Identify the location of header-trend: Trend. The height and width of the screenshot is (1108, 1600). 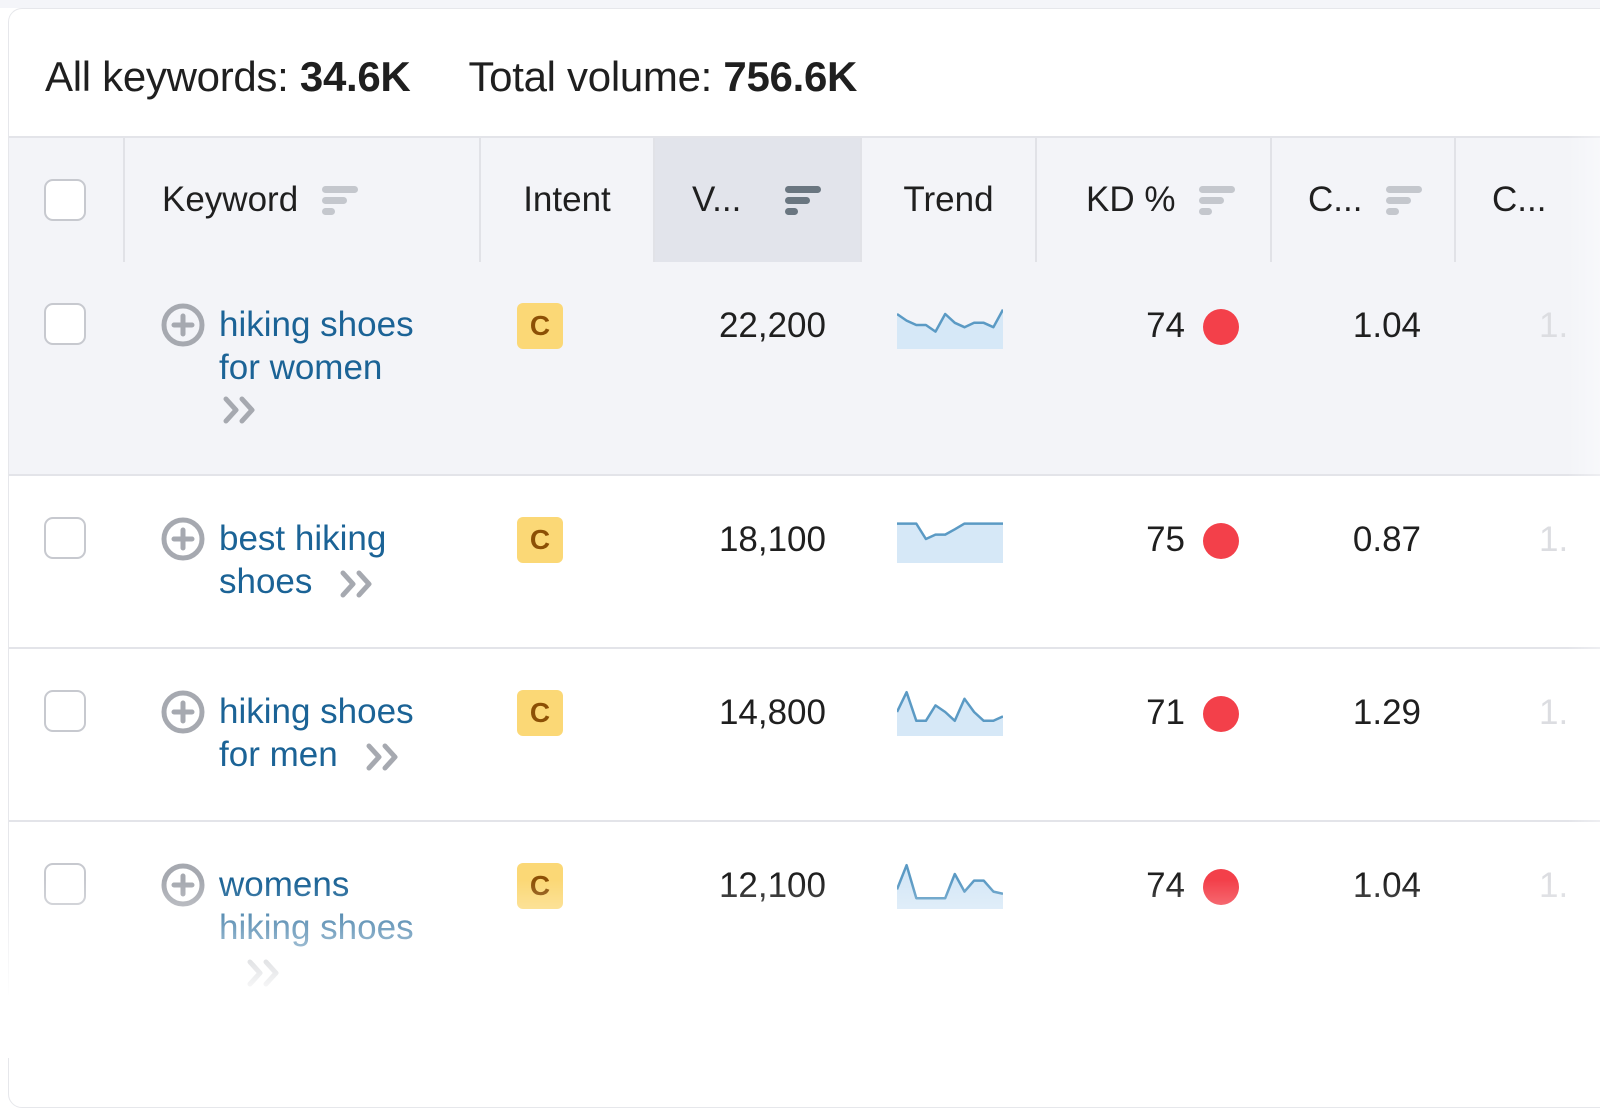
(949, 200).